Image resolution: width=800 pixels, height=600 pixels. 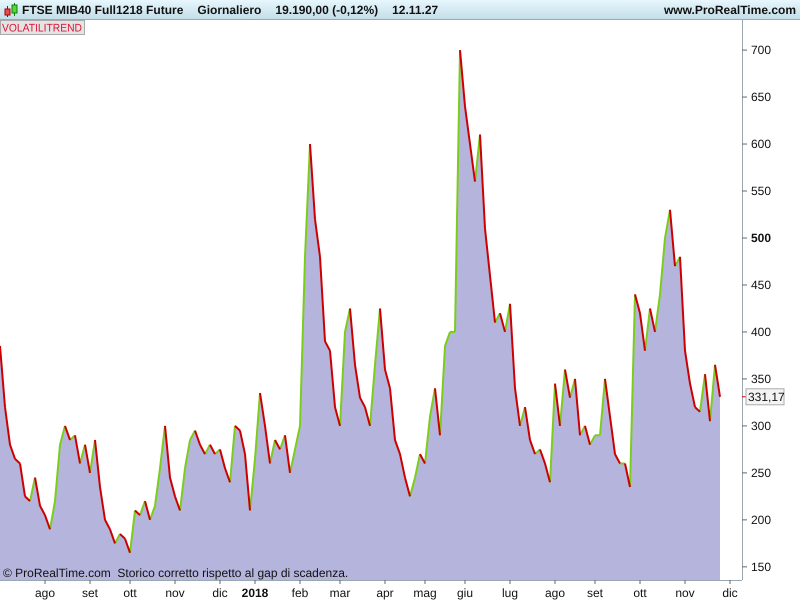 What do you see at coordinates (761, 567) in the screenshot?
I see `y-tick-label: 150` at bounding box center [761, 567].